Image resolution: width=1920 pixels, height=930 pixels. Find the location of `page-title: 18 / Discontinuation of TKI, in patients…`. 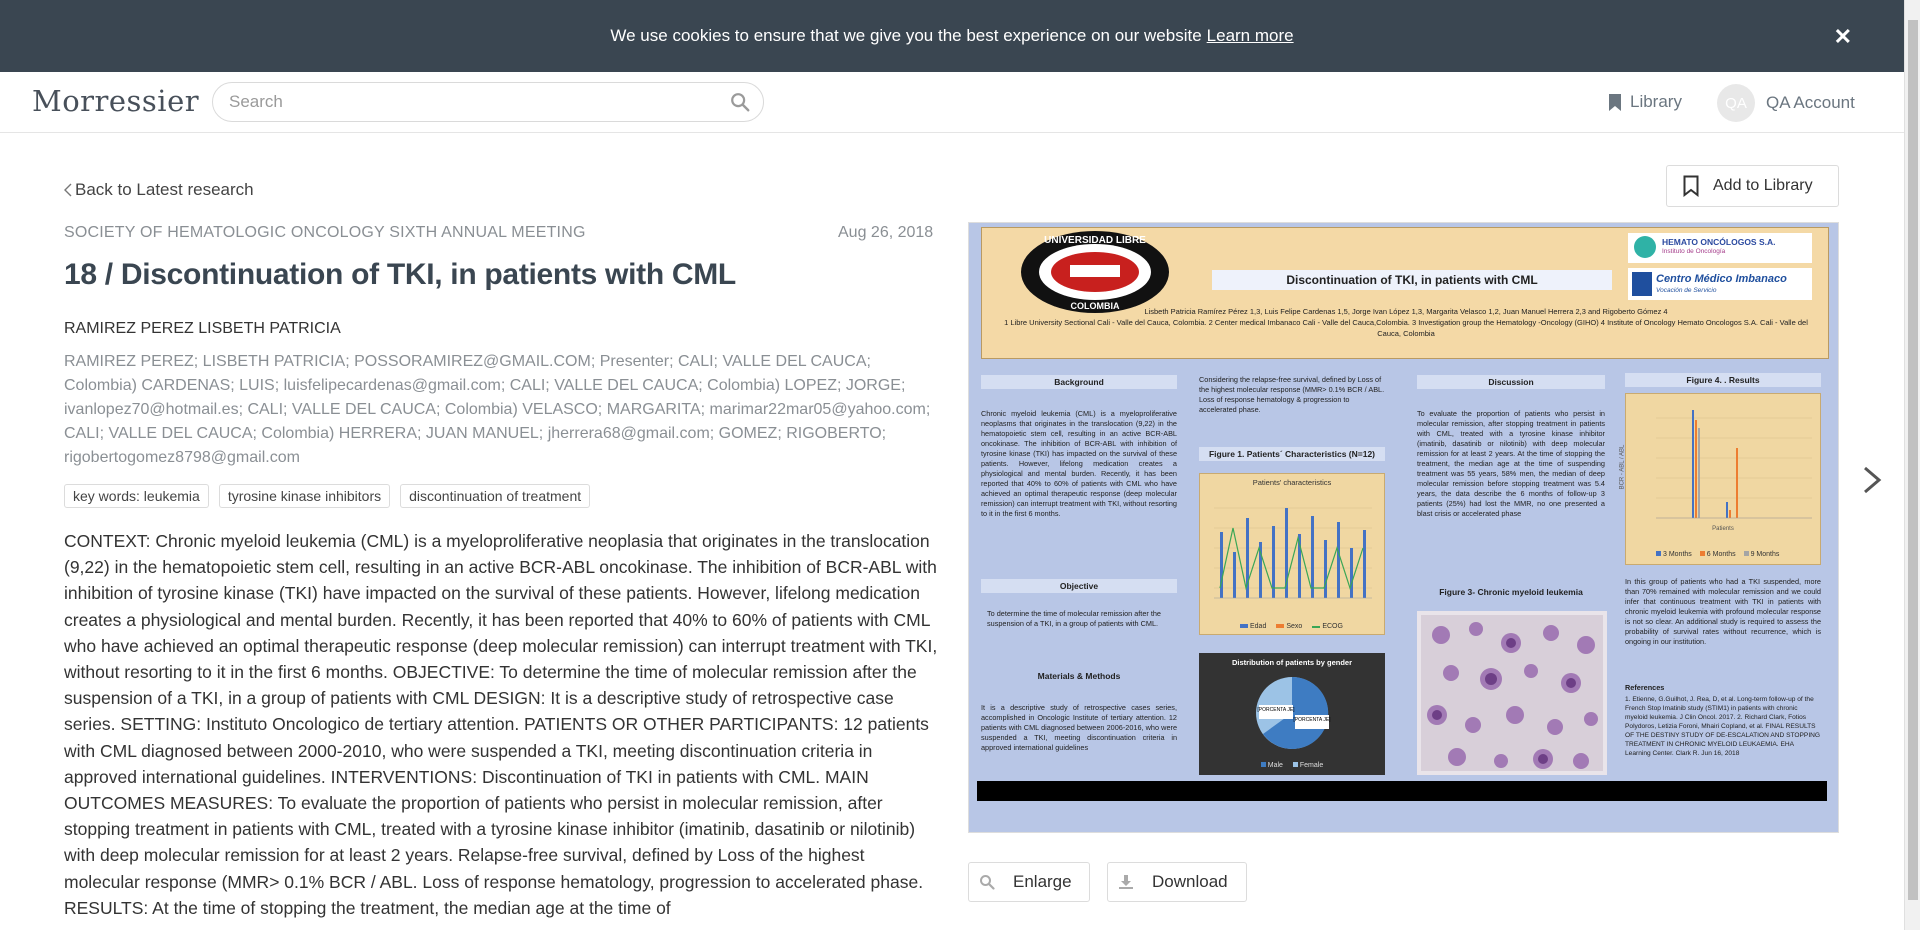

page-title: 18 / Discontinuation of TKI, in patients… is located at coordinates (400, 274).